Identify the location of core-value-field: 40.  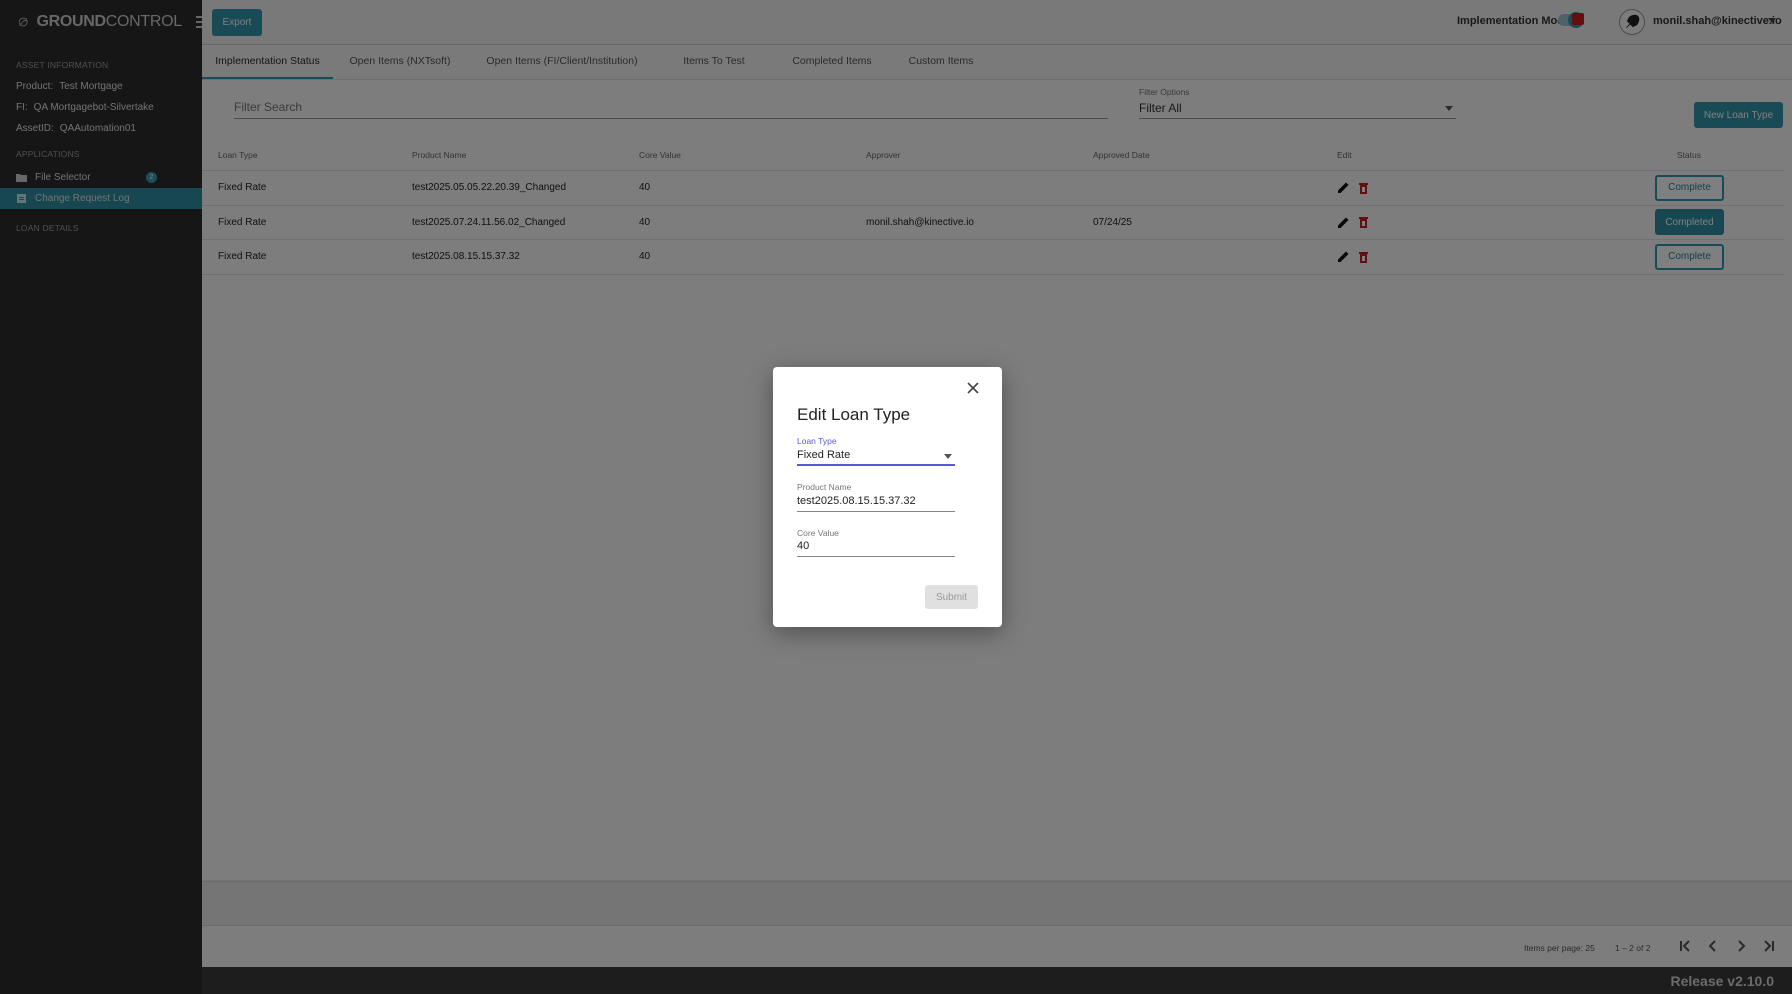
(876, 547).